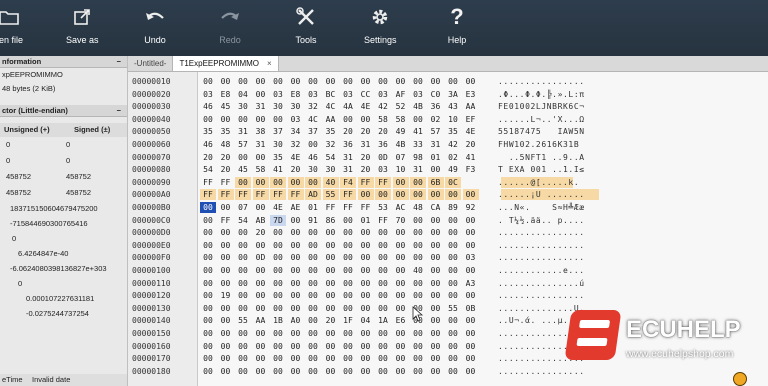 The height and width of the screenshot is (386, 768). Describe the element at coordinates (313, 220) in the screenshot. I see `hex-byte: 91` at that location.